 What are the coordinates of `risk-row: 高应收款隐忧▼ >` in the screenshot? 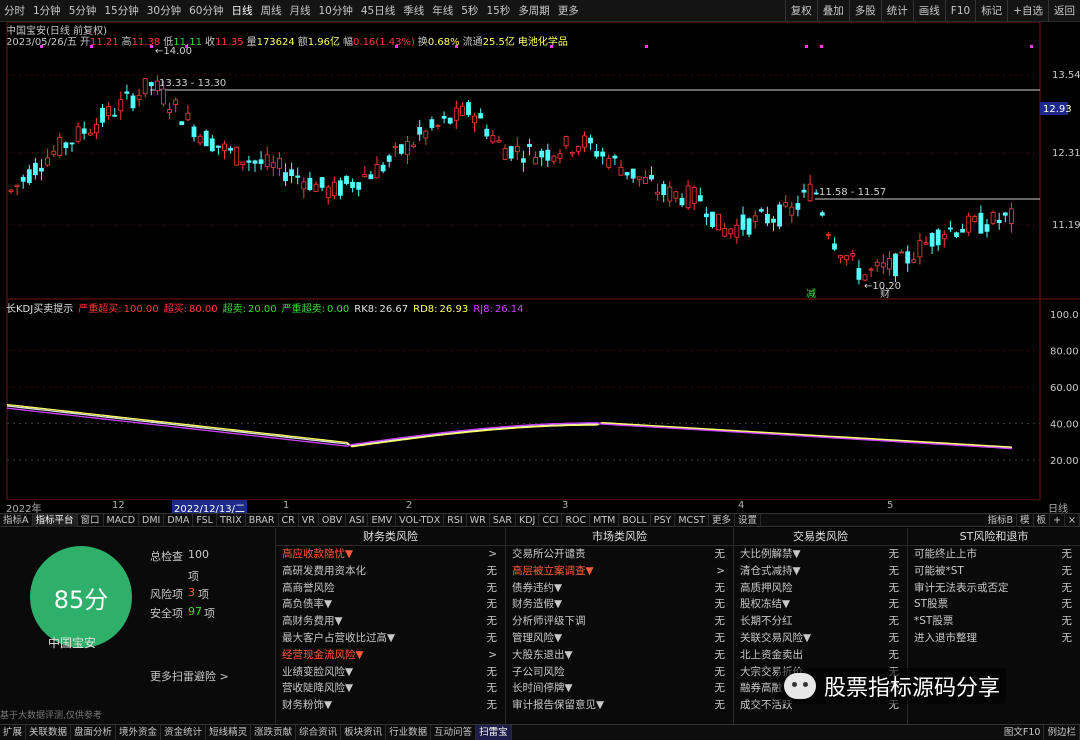 It's located at (390, 554).